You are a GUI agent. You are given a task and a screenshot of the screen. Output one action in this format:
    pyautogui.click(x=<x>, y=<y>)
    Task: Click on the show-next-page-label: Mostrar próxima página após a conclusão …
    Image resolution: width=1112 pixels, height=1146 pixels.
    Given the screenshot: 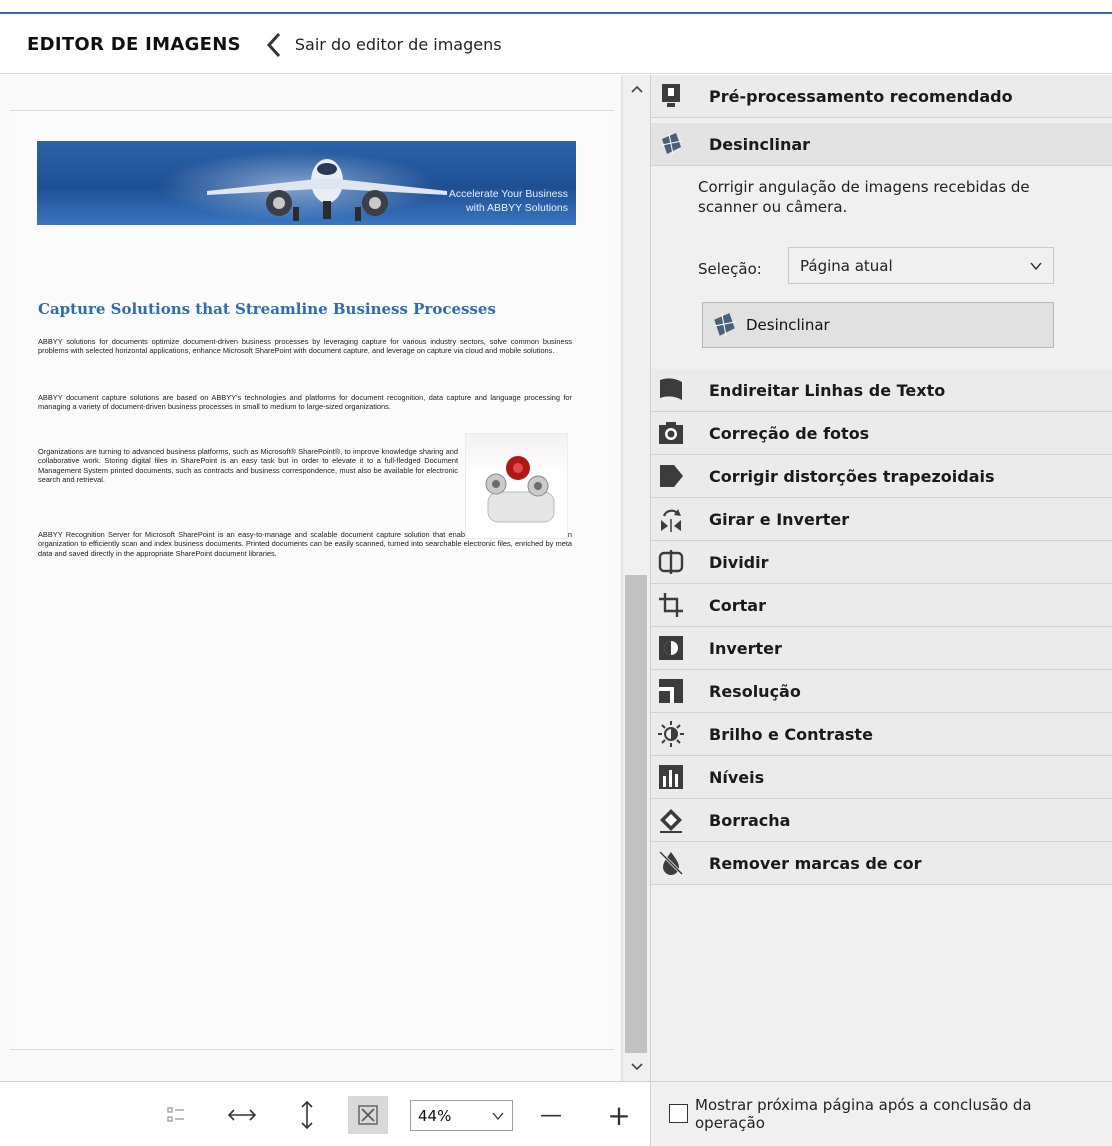 What is the action you would take?
    pyautogui.click(x=895, y=1114)
    